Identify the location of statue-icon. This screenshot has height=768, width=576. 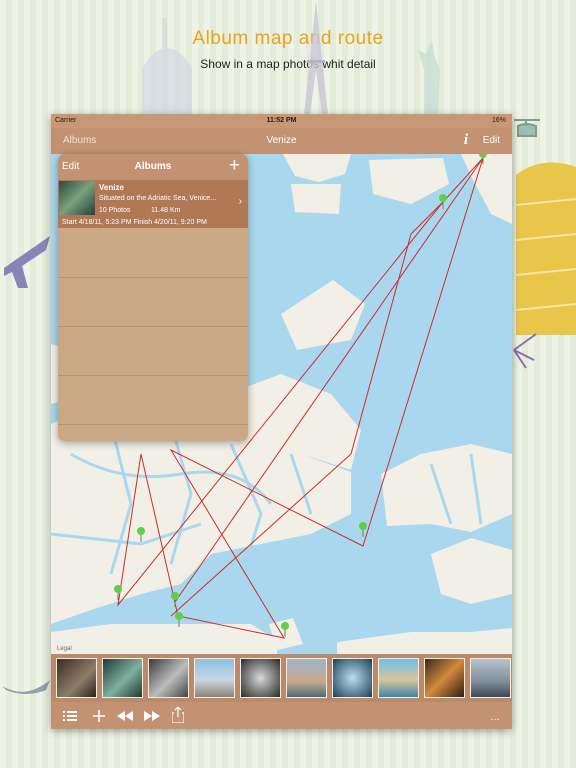
(429, 77).